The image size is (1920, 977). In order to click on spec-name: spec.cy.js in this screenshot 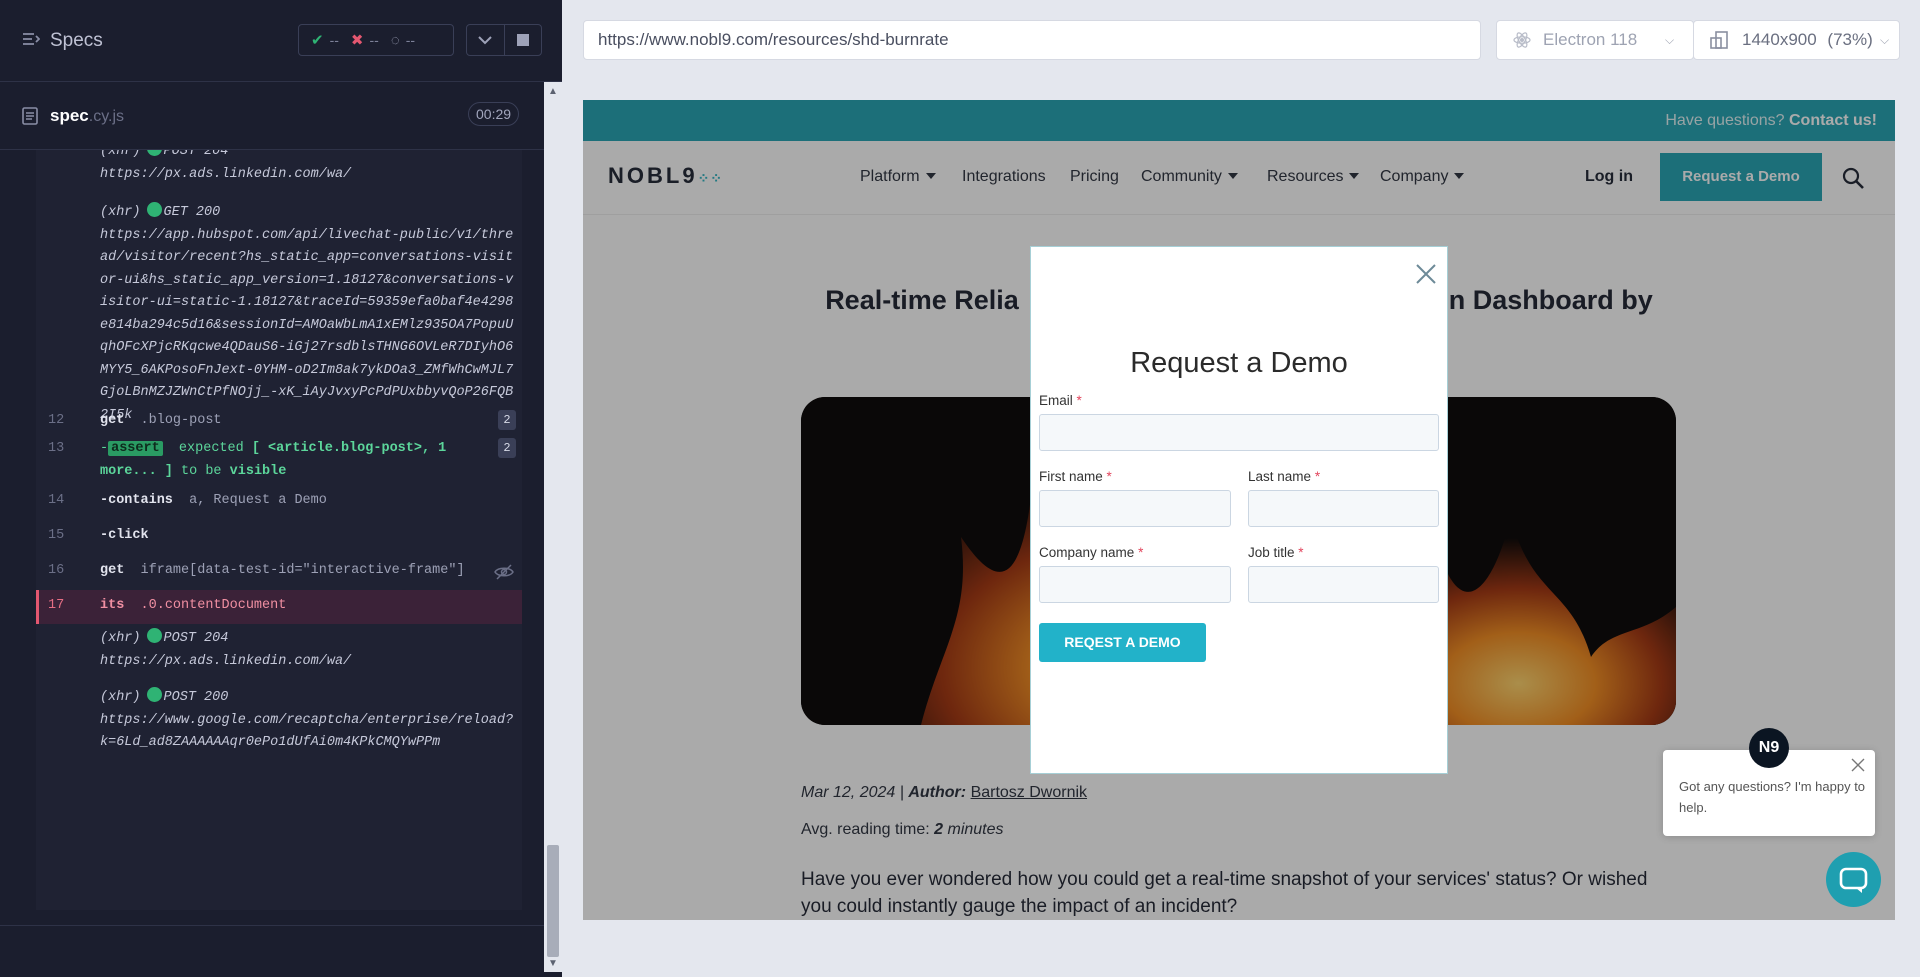, I will do `click(87, 116)`.